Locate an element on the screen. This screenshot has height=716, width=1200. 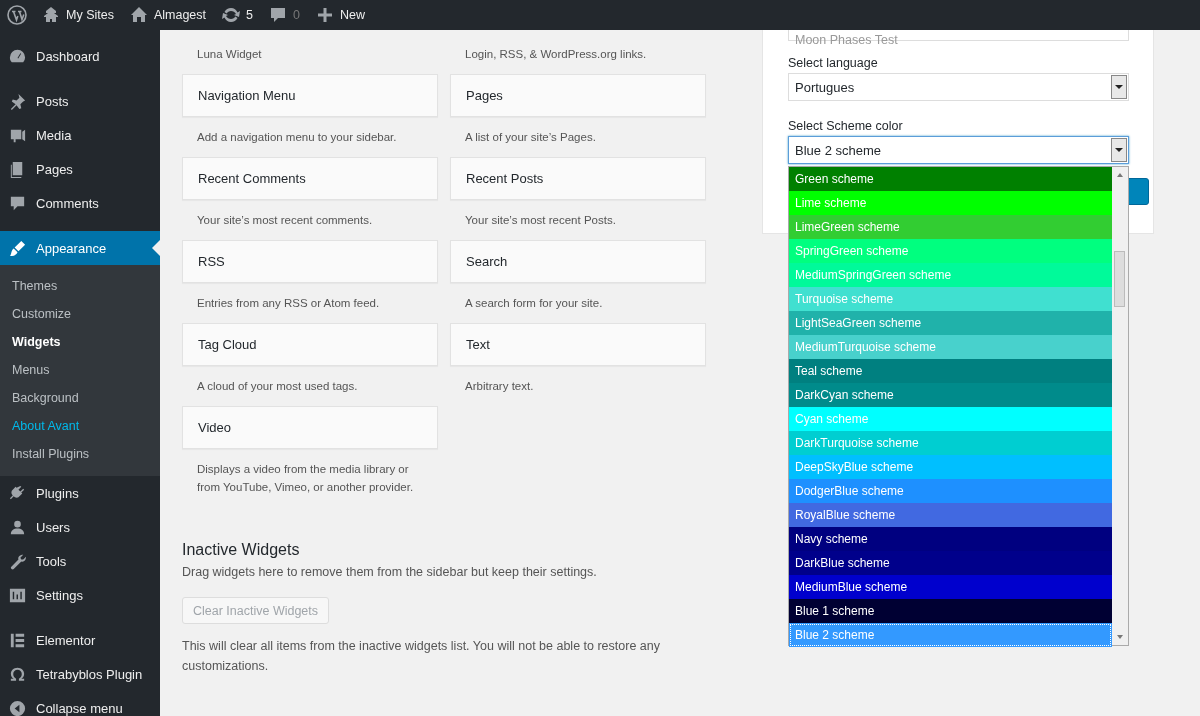
sidebar-item: Dashboard is located at coordinates (80, 56).